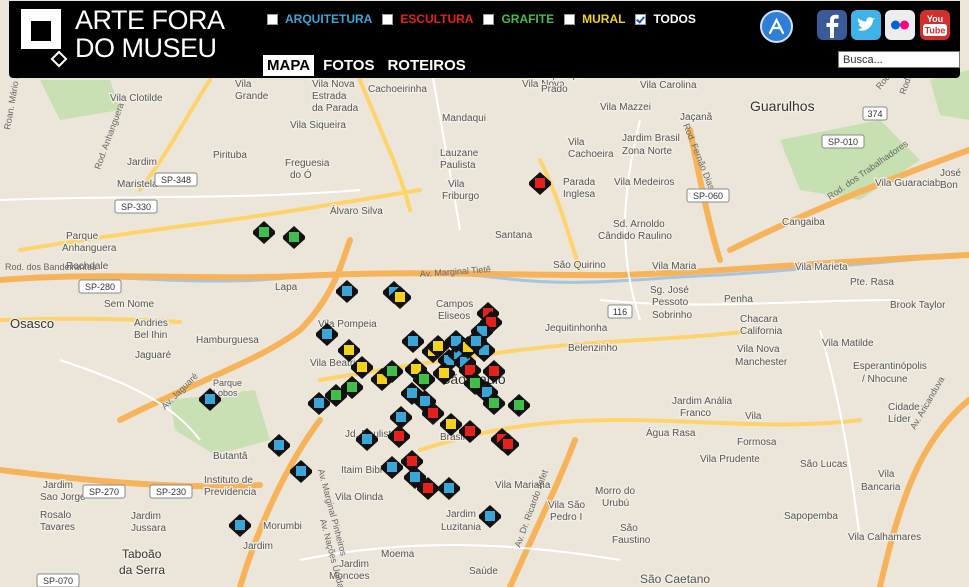  I want to click on place-label: Friburgo, so click(461, 196).